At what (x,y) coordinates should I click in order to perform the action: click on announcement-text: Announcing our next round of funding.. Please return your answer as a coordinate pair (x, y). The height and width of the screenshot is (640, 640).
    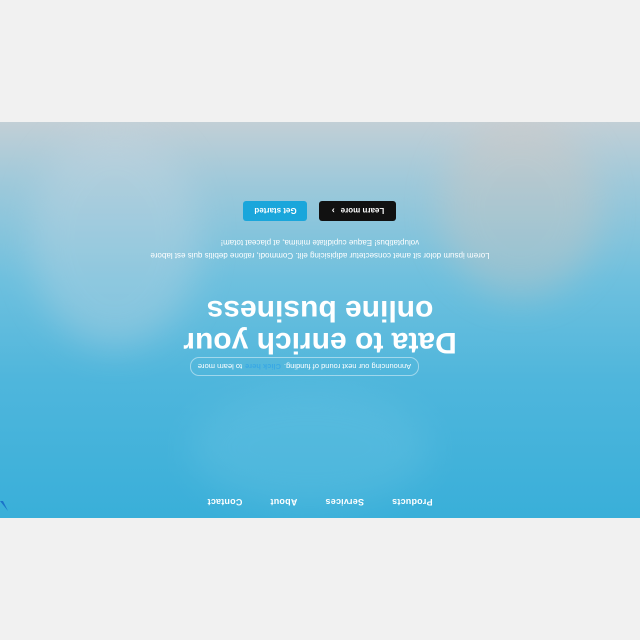
    Looking at the image, I should click on (347, 366).